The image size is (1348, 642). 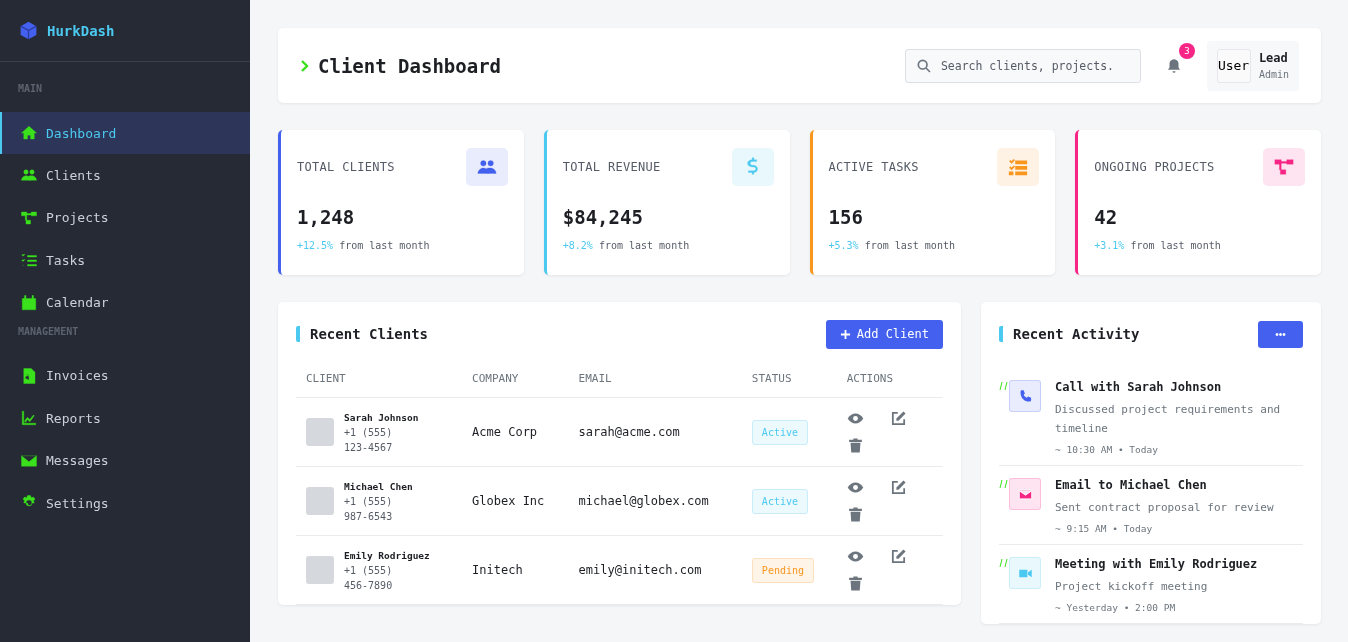 What do you see at coordinates (1168, 419) in the screenshot?
I see `activity-description: Discussed project requirements and timeline` at bounding box center [1168, 419].